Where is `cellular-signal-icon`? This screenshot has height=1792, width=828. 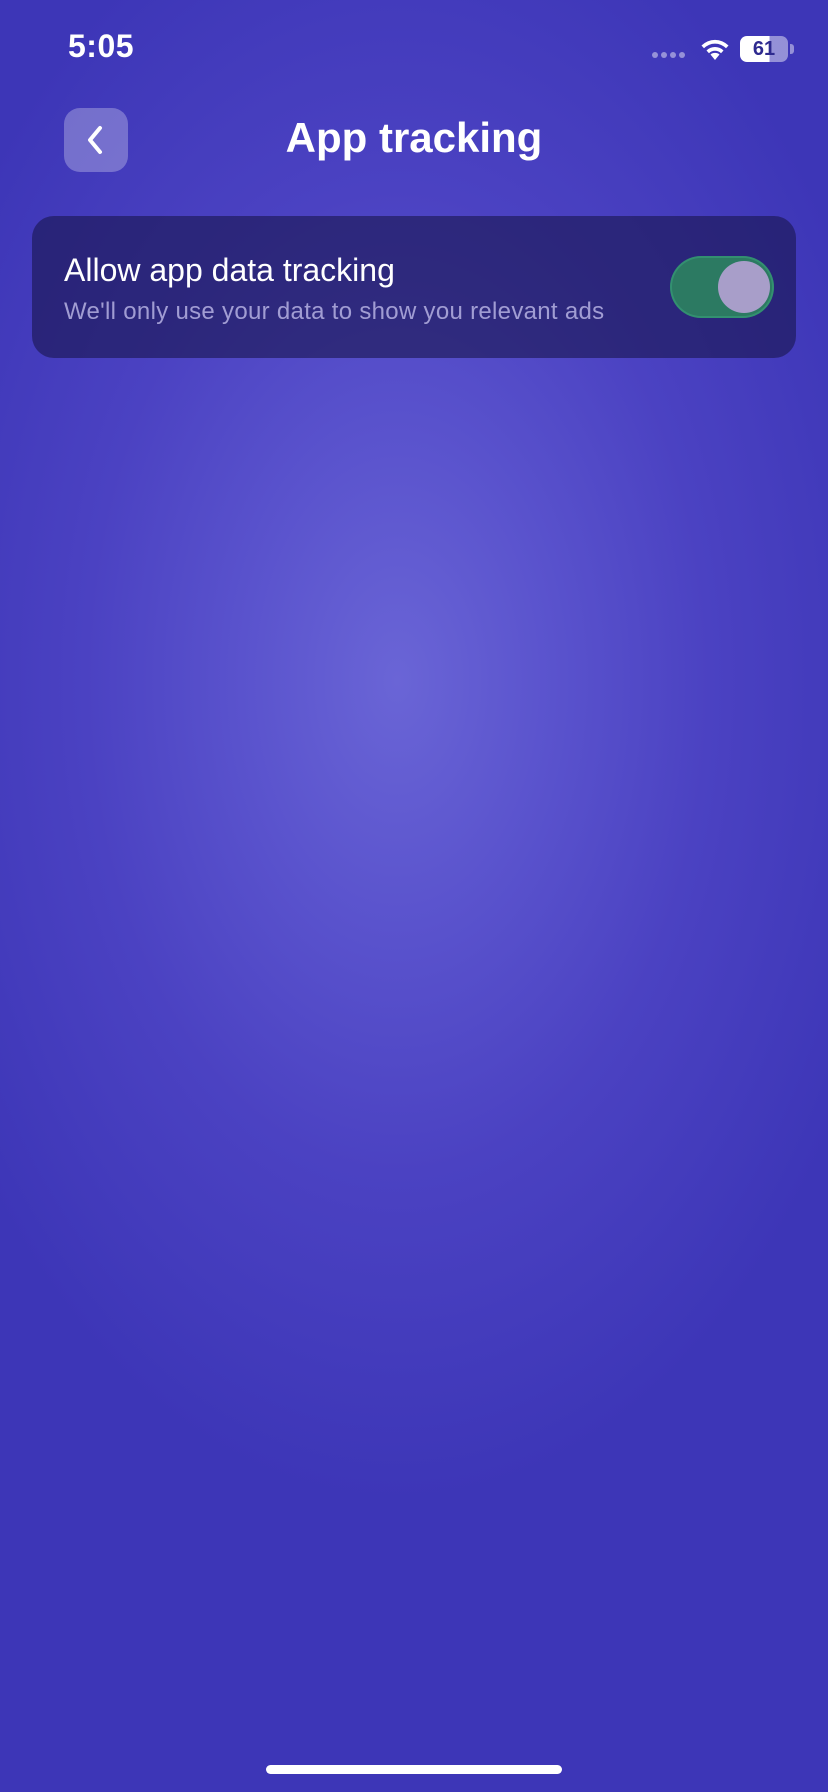
cellular-signal-icon is located at coordinates (668, 55).